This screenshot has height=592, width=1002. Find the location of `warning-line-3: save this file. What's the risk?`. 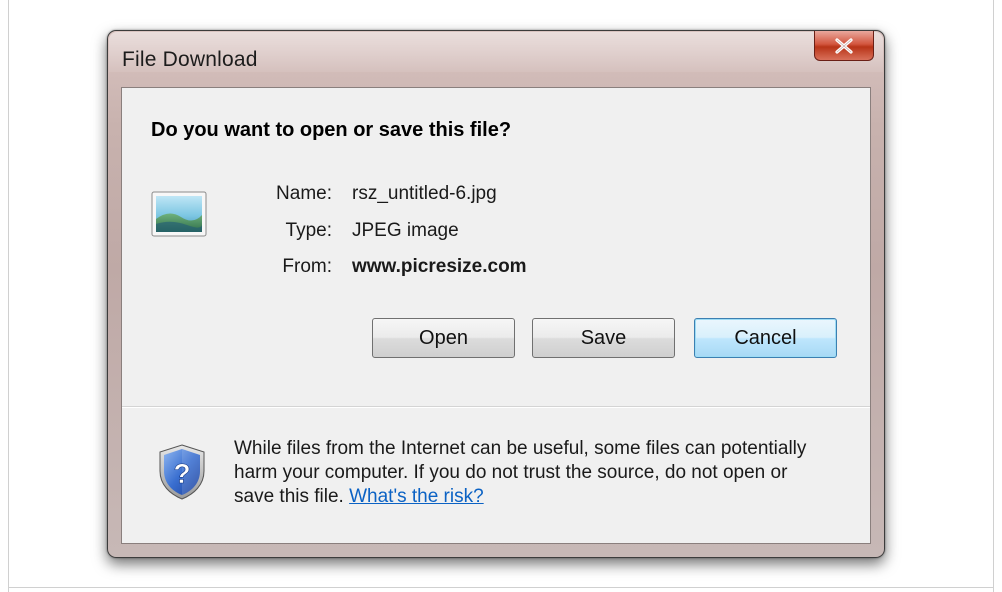

warning-line-3: save this file. What's the risk? is located at coordinates (544, 497).